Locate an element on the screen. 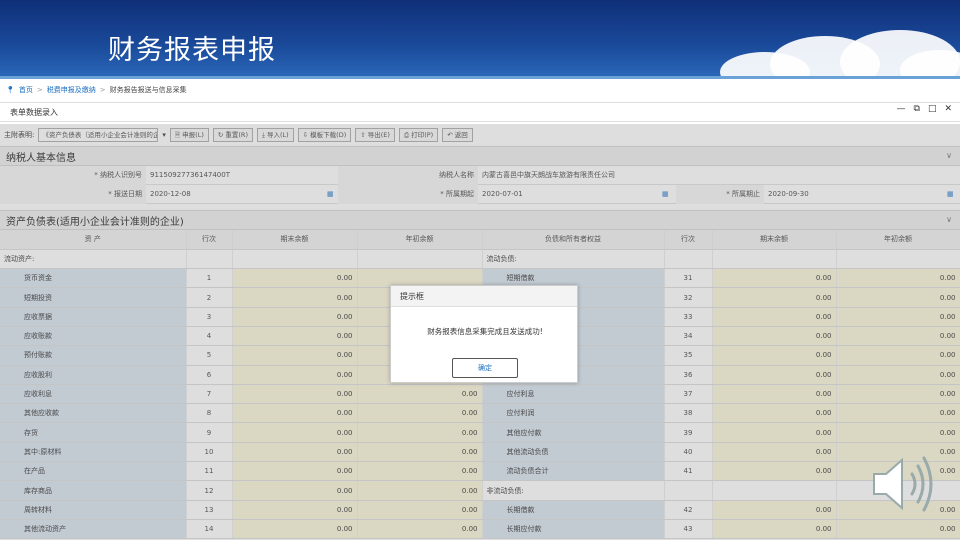 The height and width of the screenshot is (540, 960). banner-divider is located at coordinates (480, 77).